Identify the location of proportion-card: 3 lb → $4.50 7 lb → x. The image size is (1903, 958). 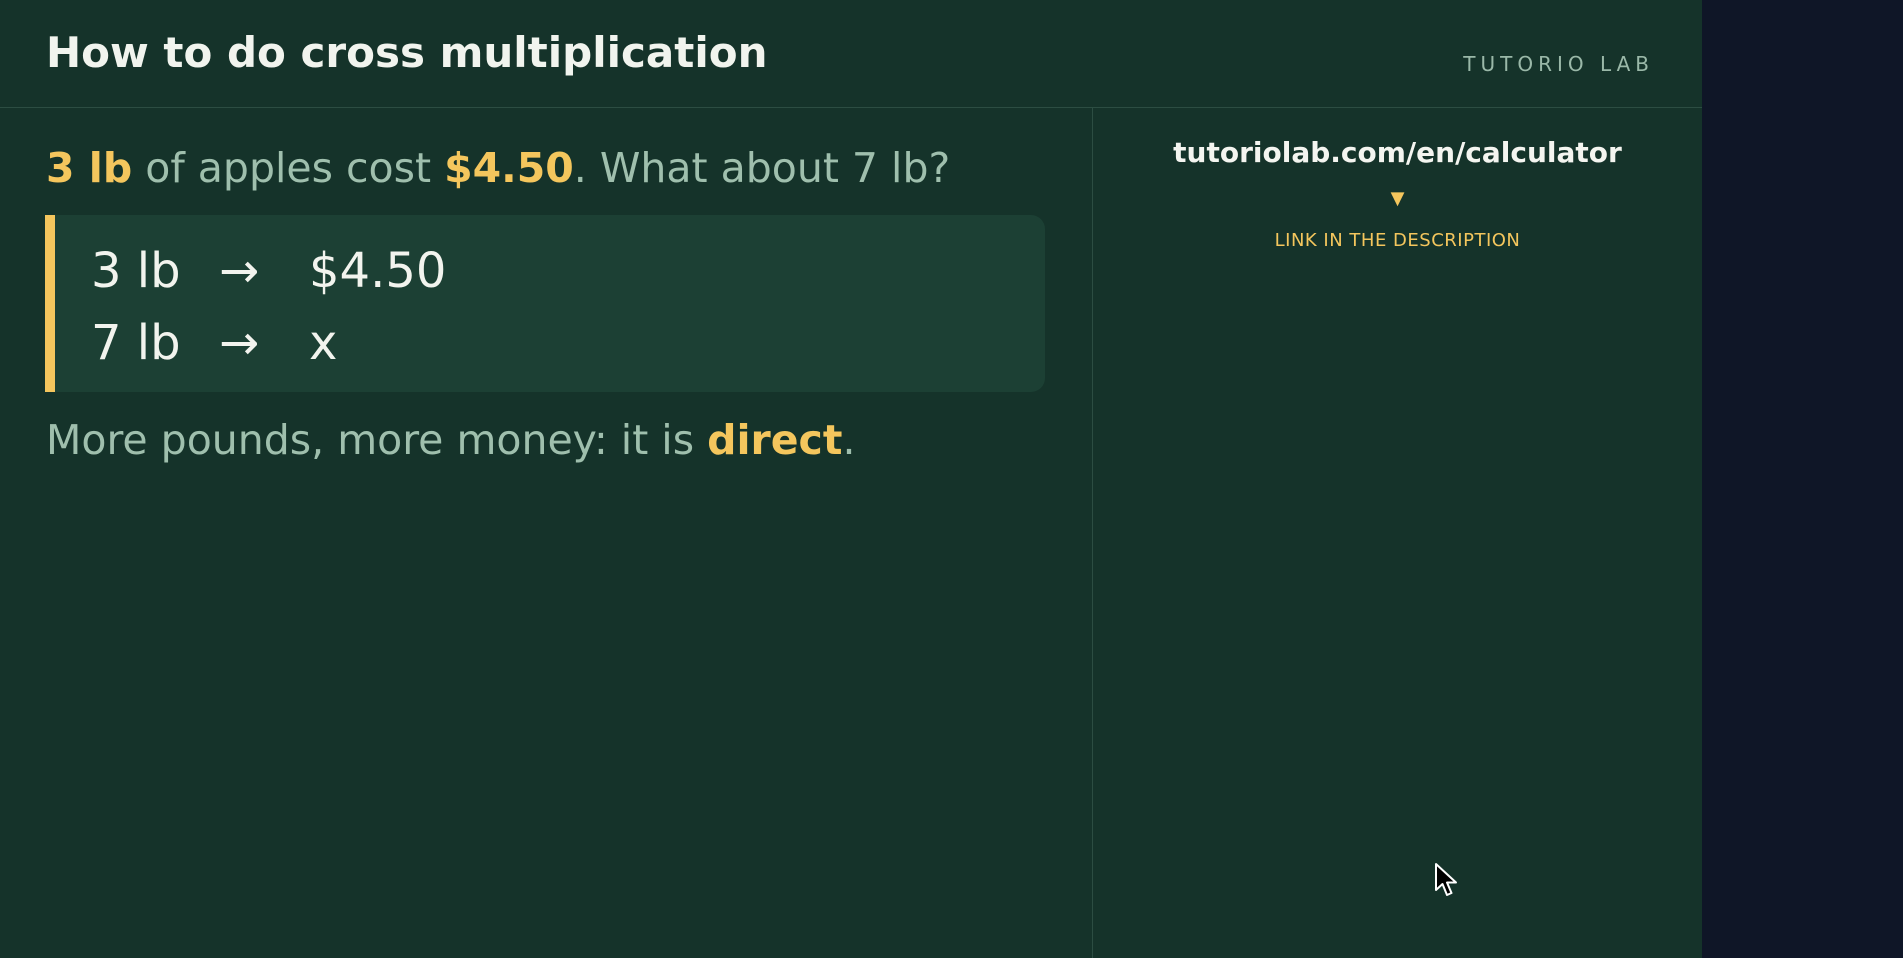
(545, 303).